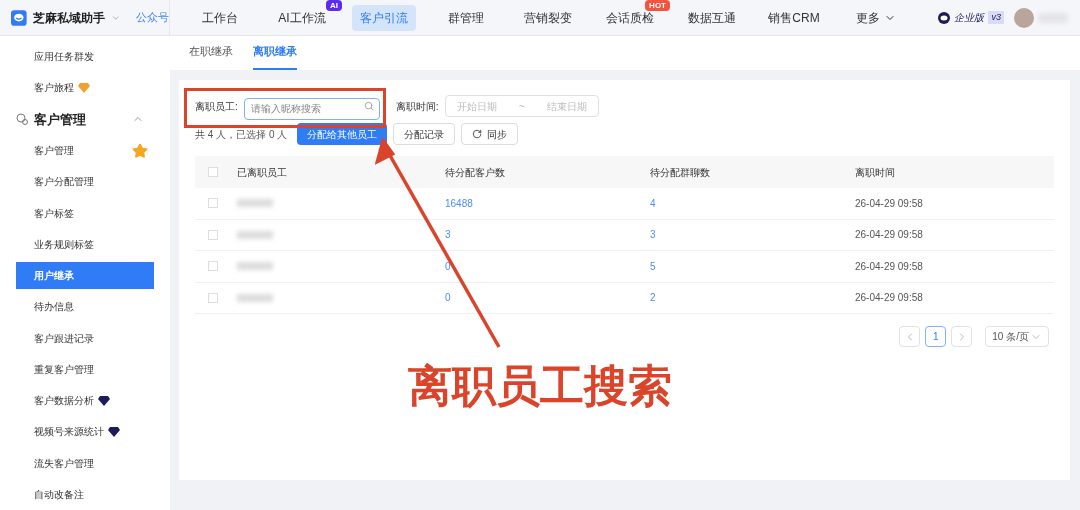  What do you see at coordinates (85, 494) in the screenshot?
I see `sidebar-item: 自动改备注` at bounding box center [85, 494].